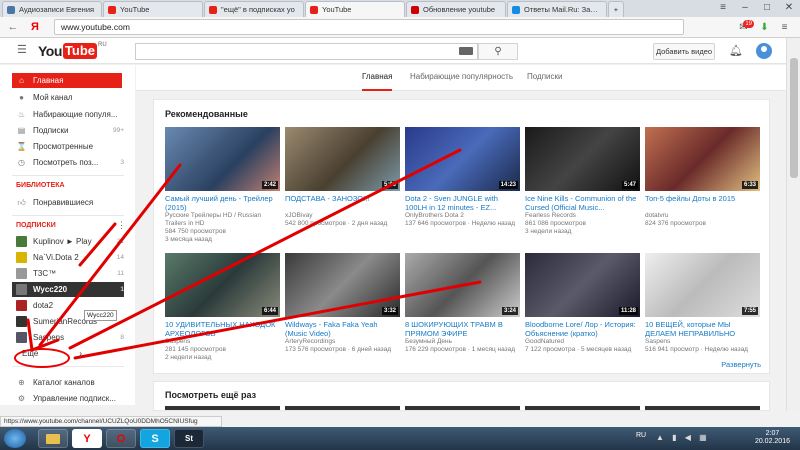 This screenshot has height=450, width=800. What do you see at coordinates (87, 438) in the screenshot?
I see `yandex-icon: Y` at bounding box center [87, 438].